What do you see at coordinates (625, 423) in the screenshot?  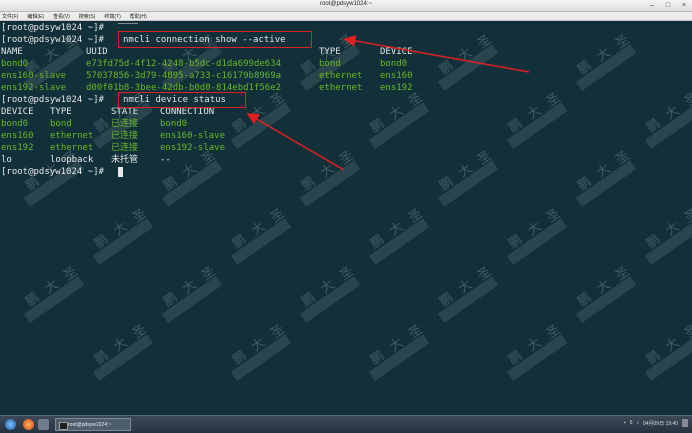 I see `network-icon: ▪` at bounding box center [625, 423].